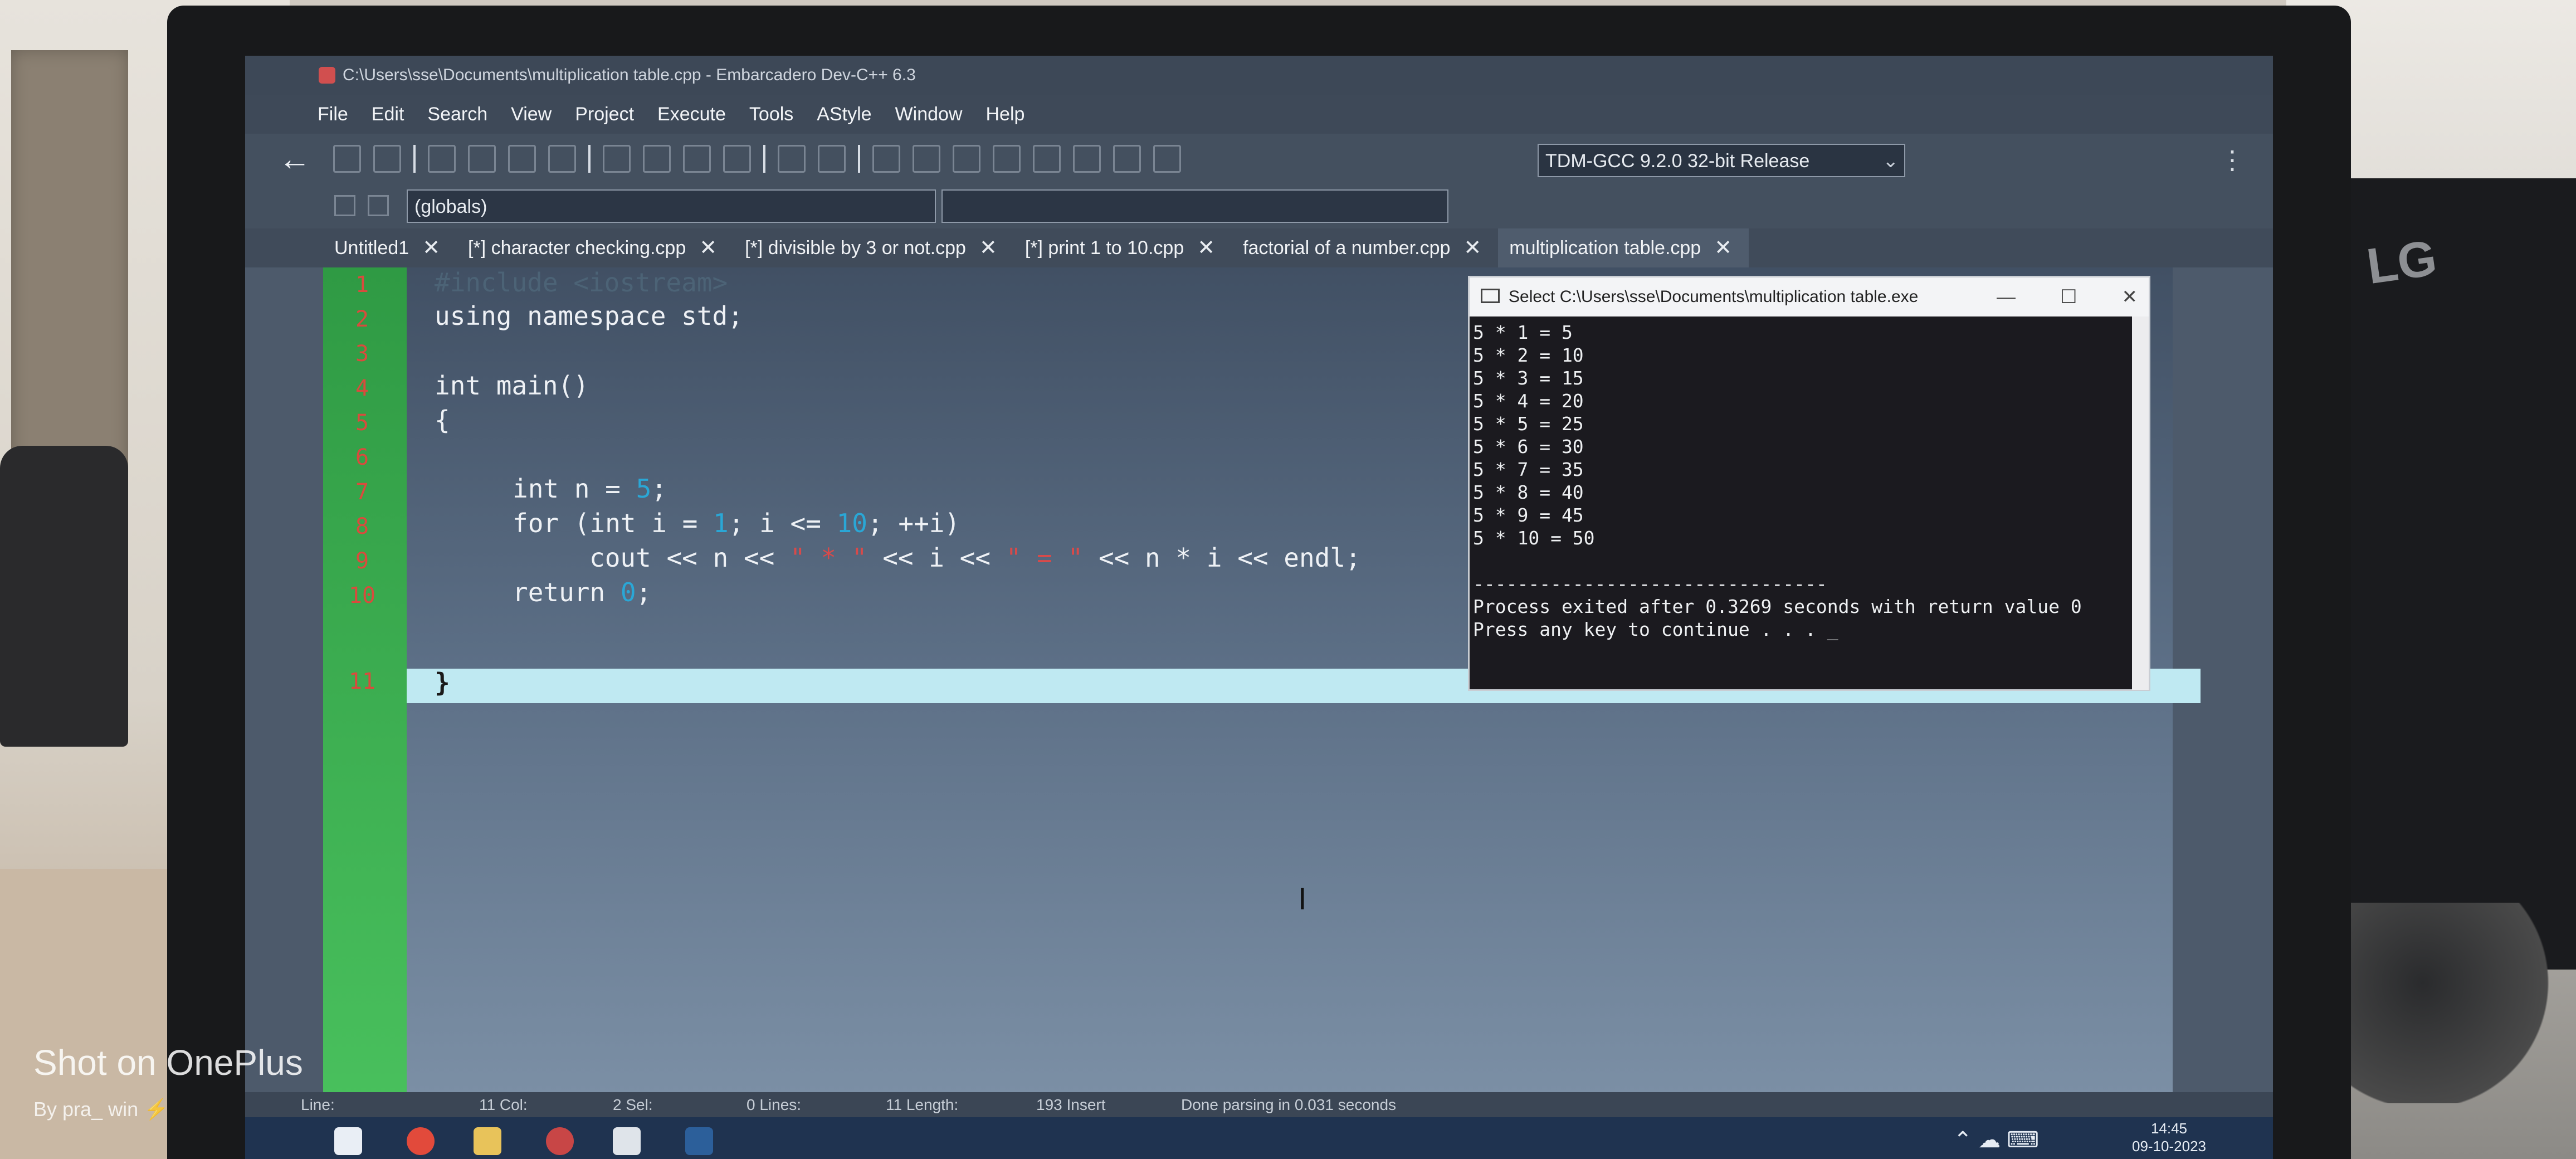 Image resolution: width=2576 pixels, height=1159 pixels. What do you see at coordinates (1071, 1104) in the screenshot?
I see `status-insert: 193 Insert` at bounding box center [1071, 1104].